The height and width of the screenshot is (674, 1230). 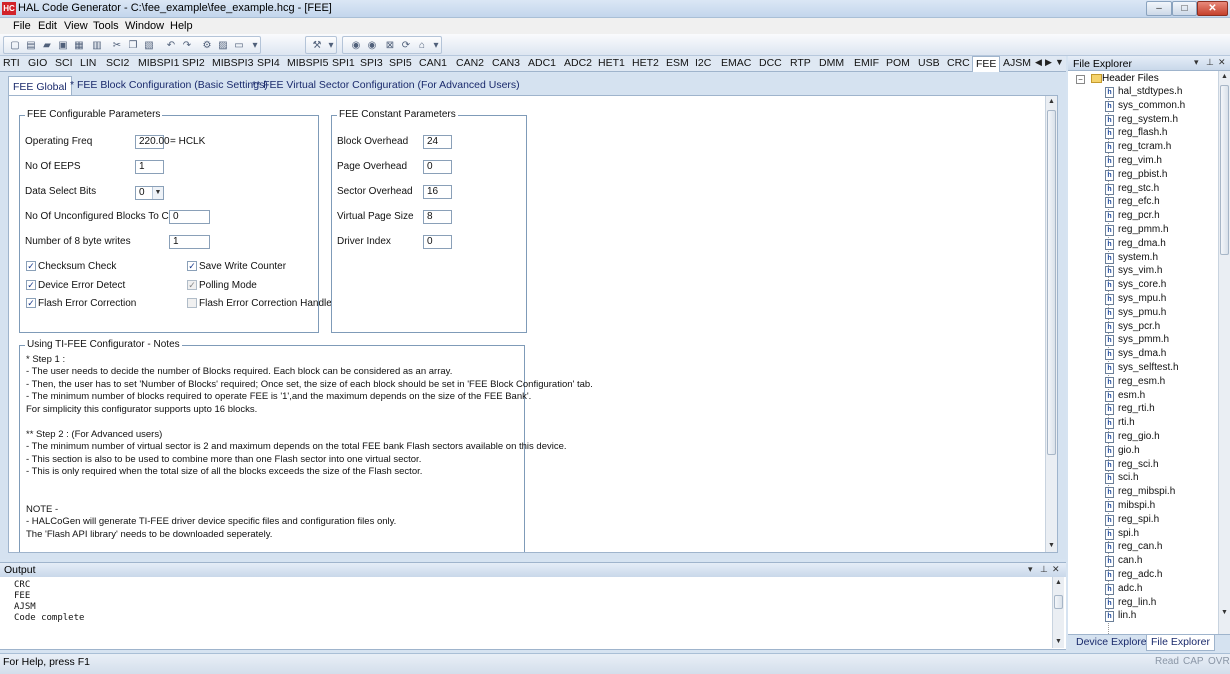 What do you see at coordinates (1130, 603) in the screenshot?
I see `file-item: h reg_lin.h` at bounding box center [1130, 603].